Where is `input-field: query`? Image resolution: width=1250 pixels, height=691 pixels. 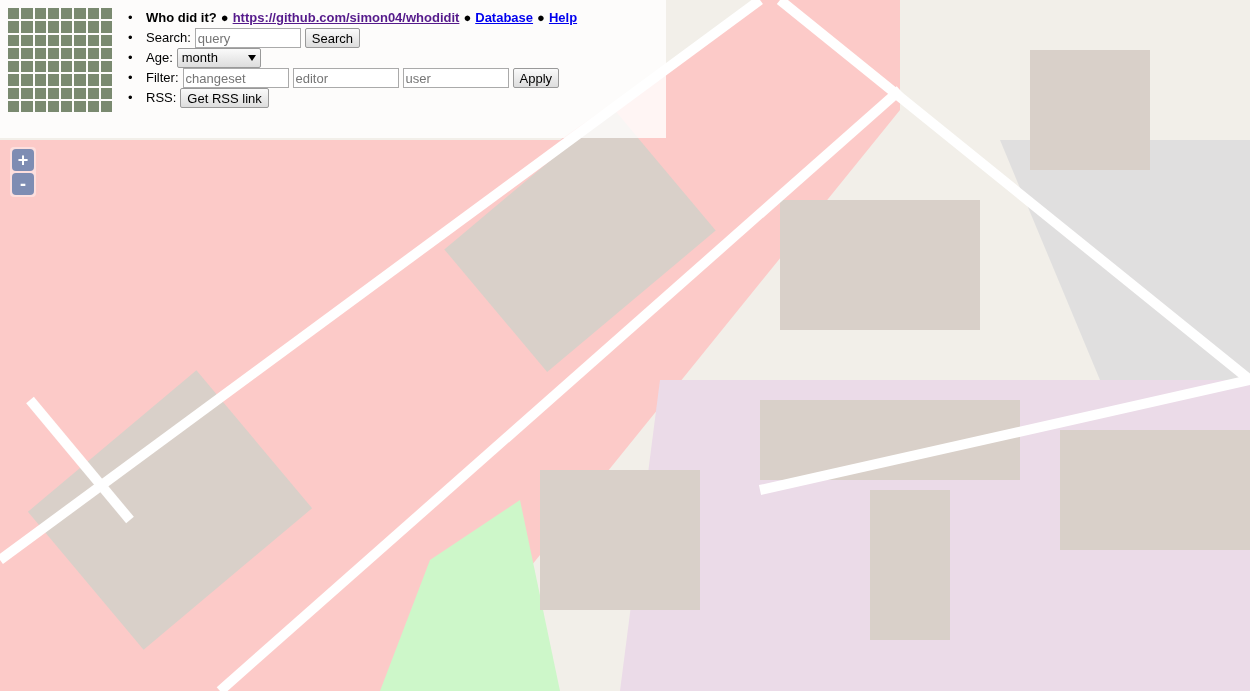
input-field: query is located at coordinates (247, 38).